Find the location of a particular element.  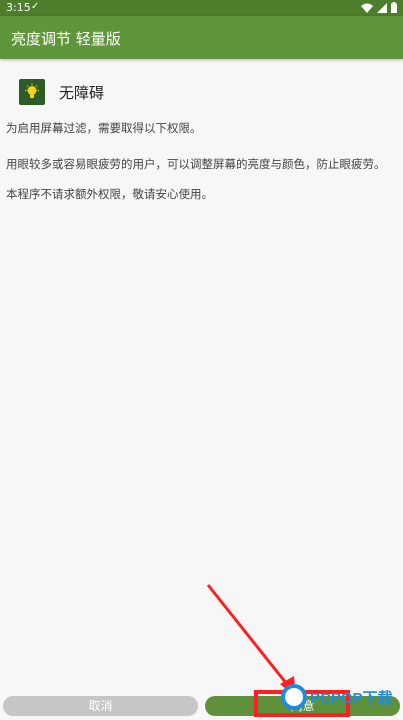

signal-icon is located at coordinates (382, 7).